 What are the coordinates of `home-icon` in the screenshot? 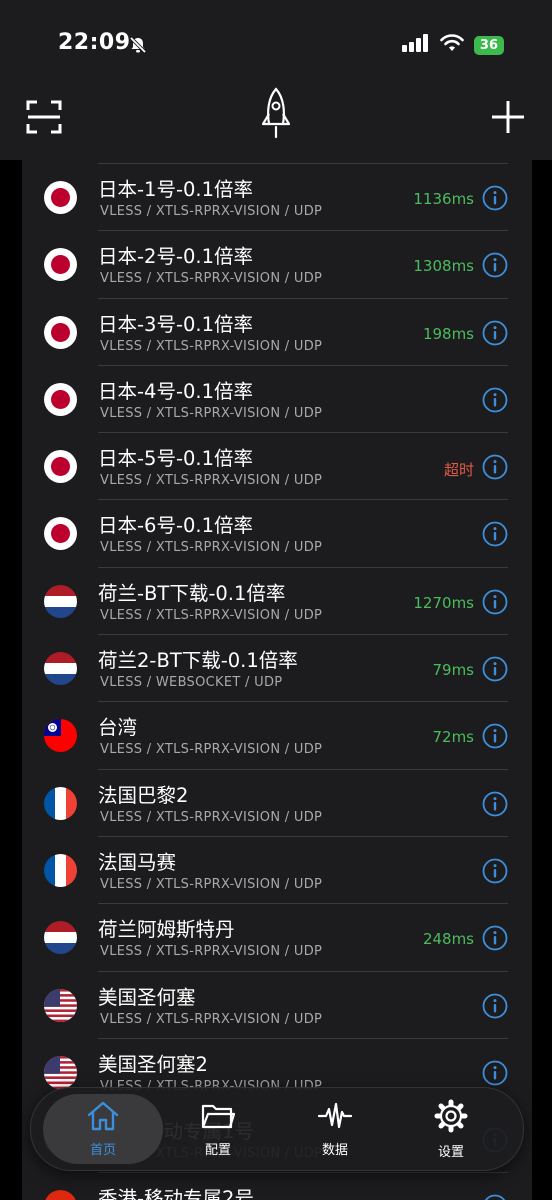 It's located at (103, 1118).